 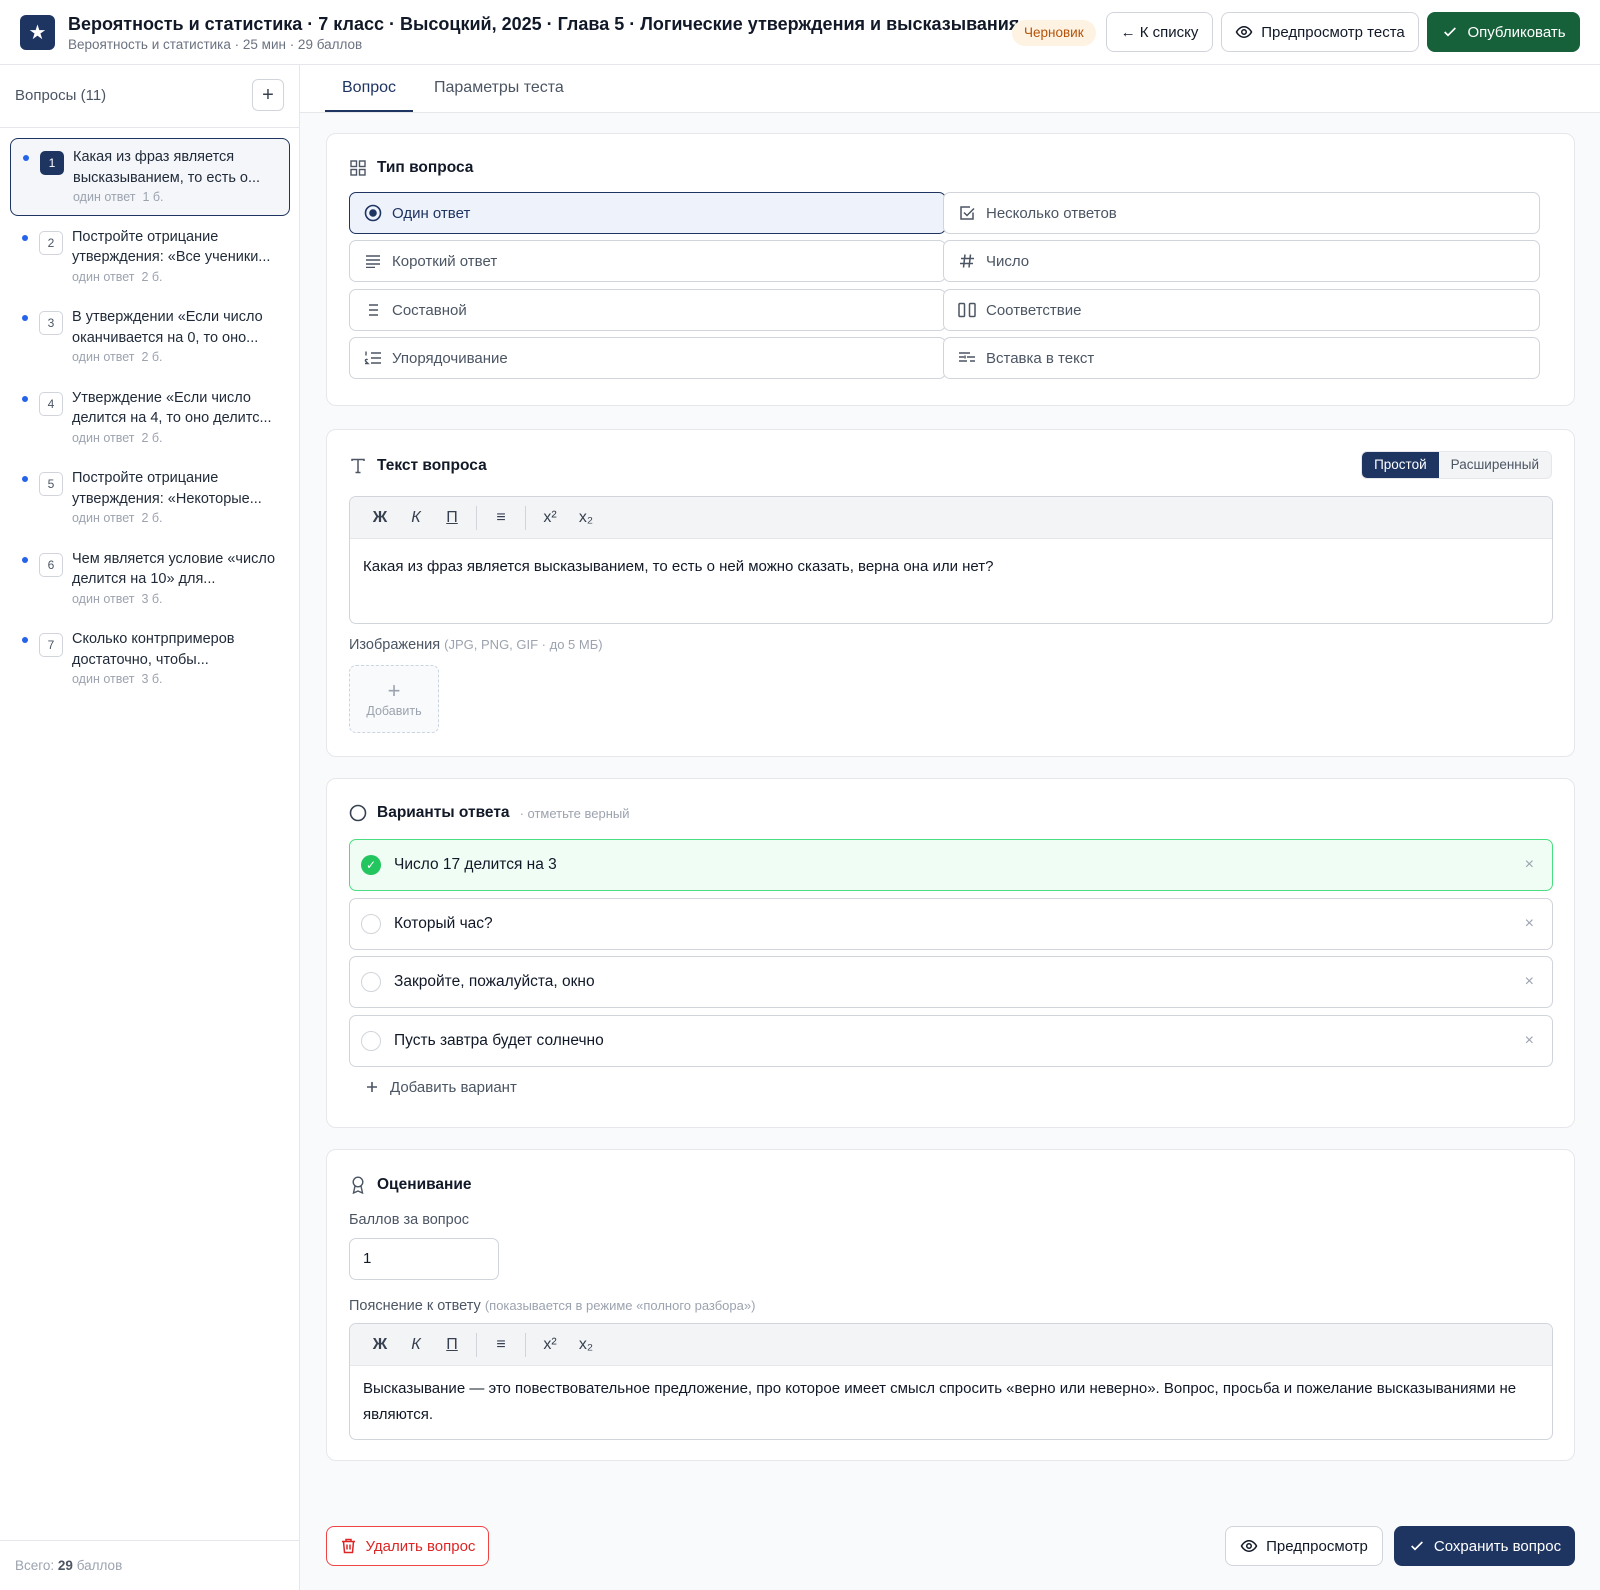 I want to click on question-preview-button: Предпросмотр, so click(x=1304, y=1546).